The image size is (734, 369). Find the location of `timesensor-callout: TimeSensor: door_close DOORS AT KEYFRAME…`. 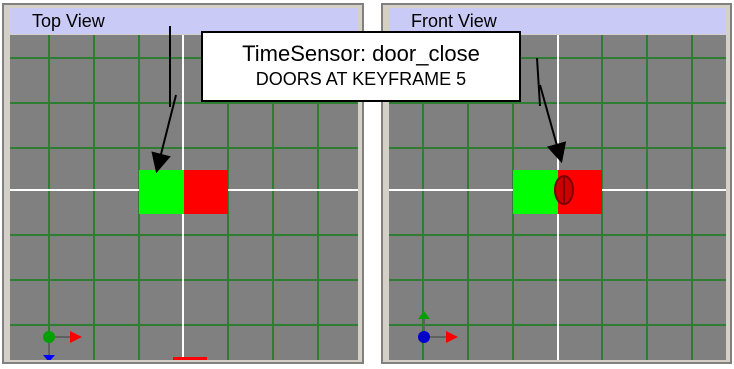

timesensor-callout: TimeSensor: door_close DOORS AT KEYFRAME… is located at coordinates (361, 66).